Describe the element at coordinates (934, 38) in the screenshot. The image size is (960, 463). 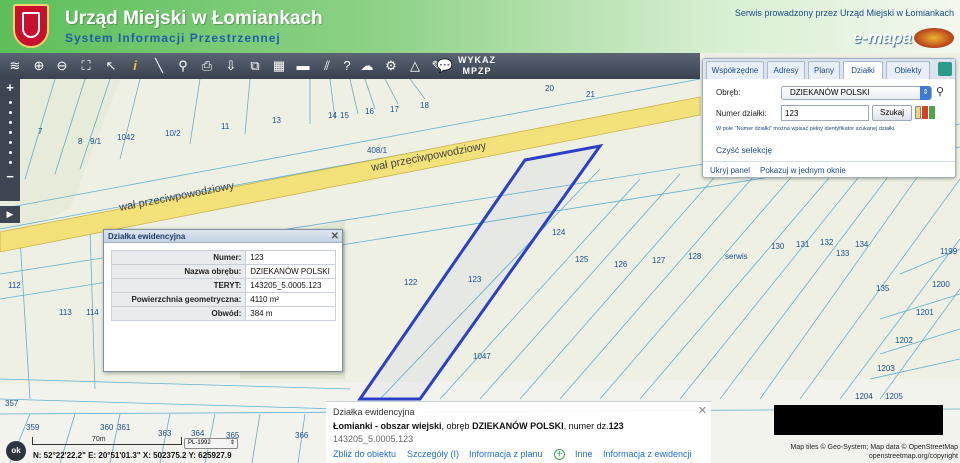
I see `brand-logo-icon` at that location.